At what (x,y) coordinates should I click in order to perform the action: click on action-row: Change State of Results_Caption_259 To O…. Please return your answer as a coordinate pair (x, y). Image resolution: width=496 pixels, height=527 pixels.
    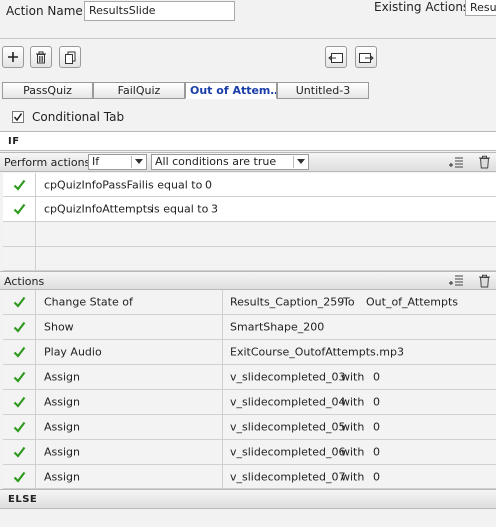
    Looking at the image, I should click on (249, 302).